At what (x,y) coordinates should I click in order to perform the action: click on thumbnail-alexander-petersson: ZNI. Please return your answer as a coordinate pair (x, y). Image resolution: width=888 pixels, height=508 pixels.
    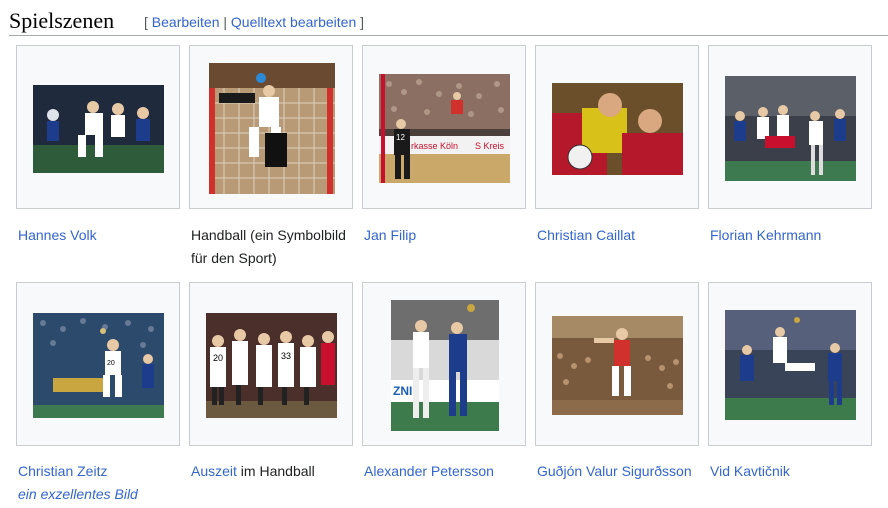
    Looking at the image, I should click on (445, 365).